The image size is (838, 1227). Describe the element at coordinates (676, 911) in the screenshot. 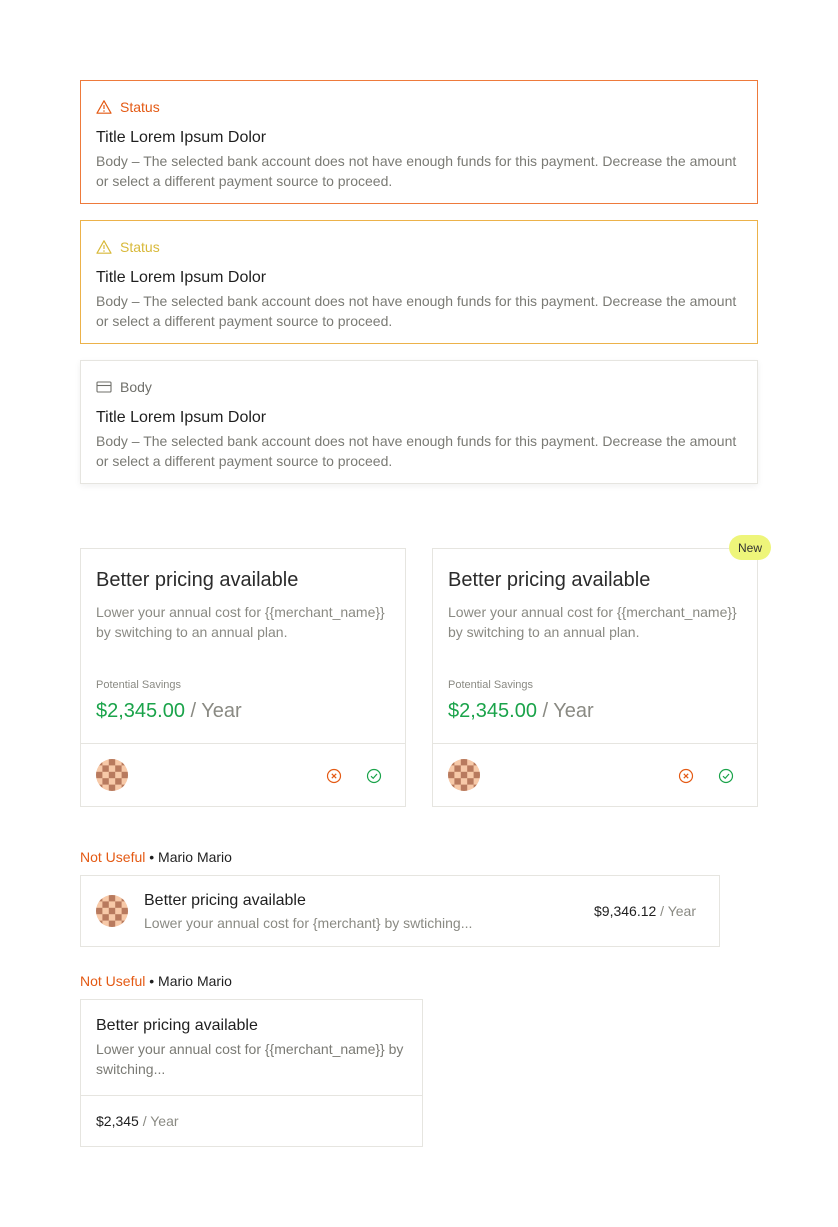

I see `row-period: / Year` at that location.